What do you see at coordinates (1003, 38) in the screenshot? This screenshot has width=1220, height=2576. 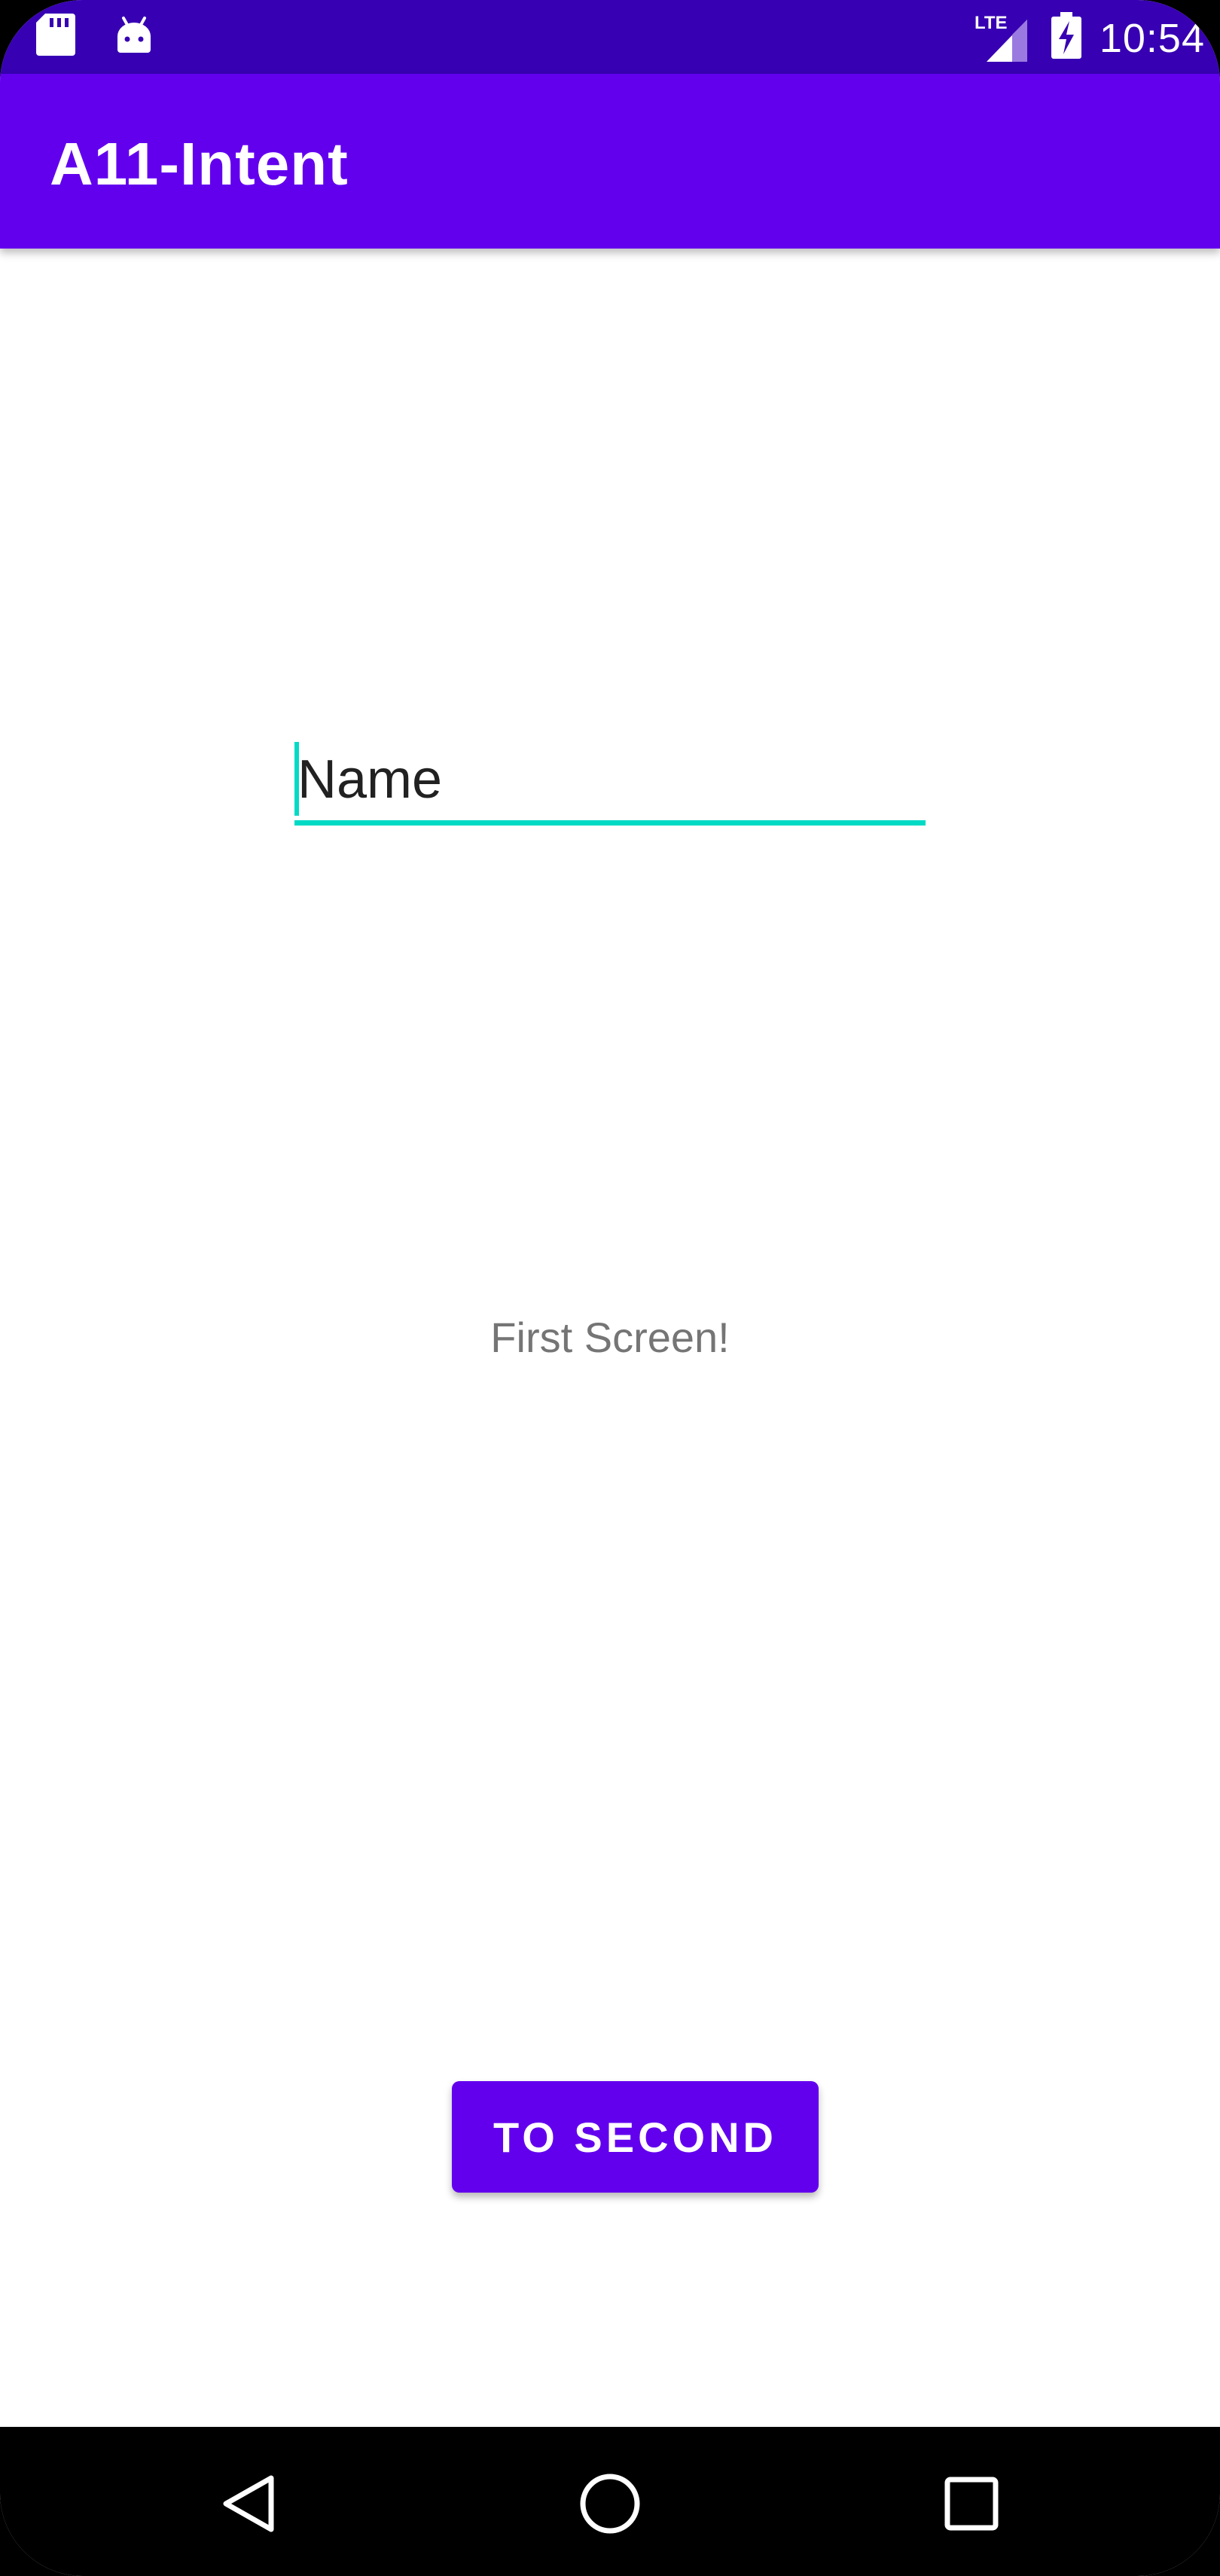 I see `signal-icon: LTE` at bounding box center [1003, 38].